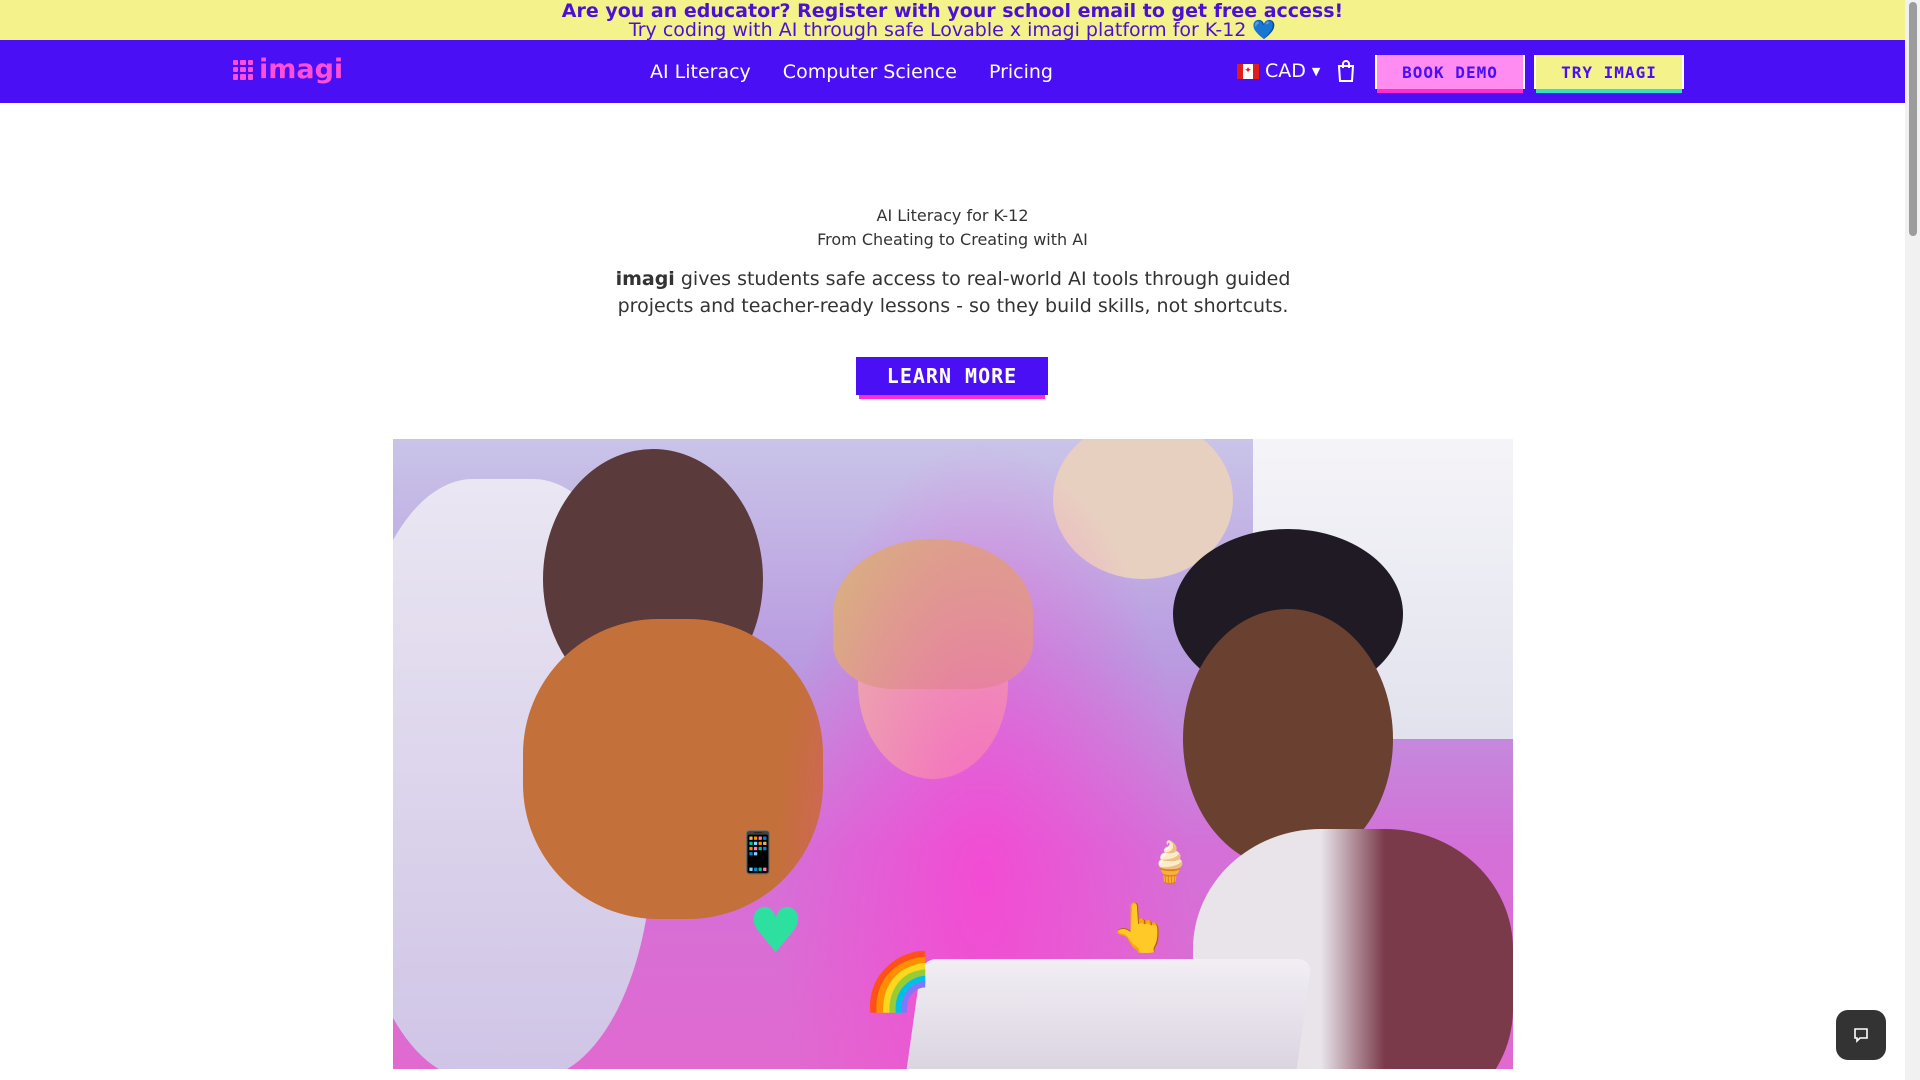  Describe the element at coordinates (952, 376) in the screenshot. I see `learn-more-button: LEARN MORE` at that location.